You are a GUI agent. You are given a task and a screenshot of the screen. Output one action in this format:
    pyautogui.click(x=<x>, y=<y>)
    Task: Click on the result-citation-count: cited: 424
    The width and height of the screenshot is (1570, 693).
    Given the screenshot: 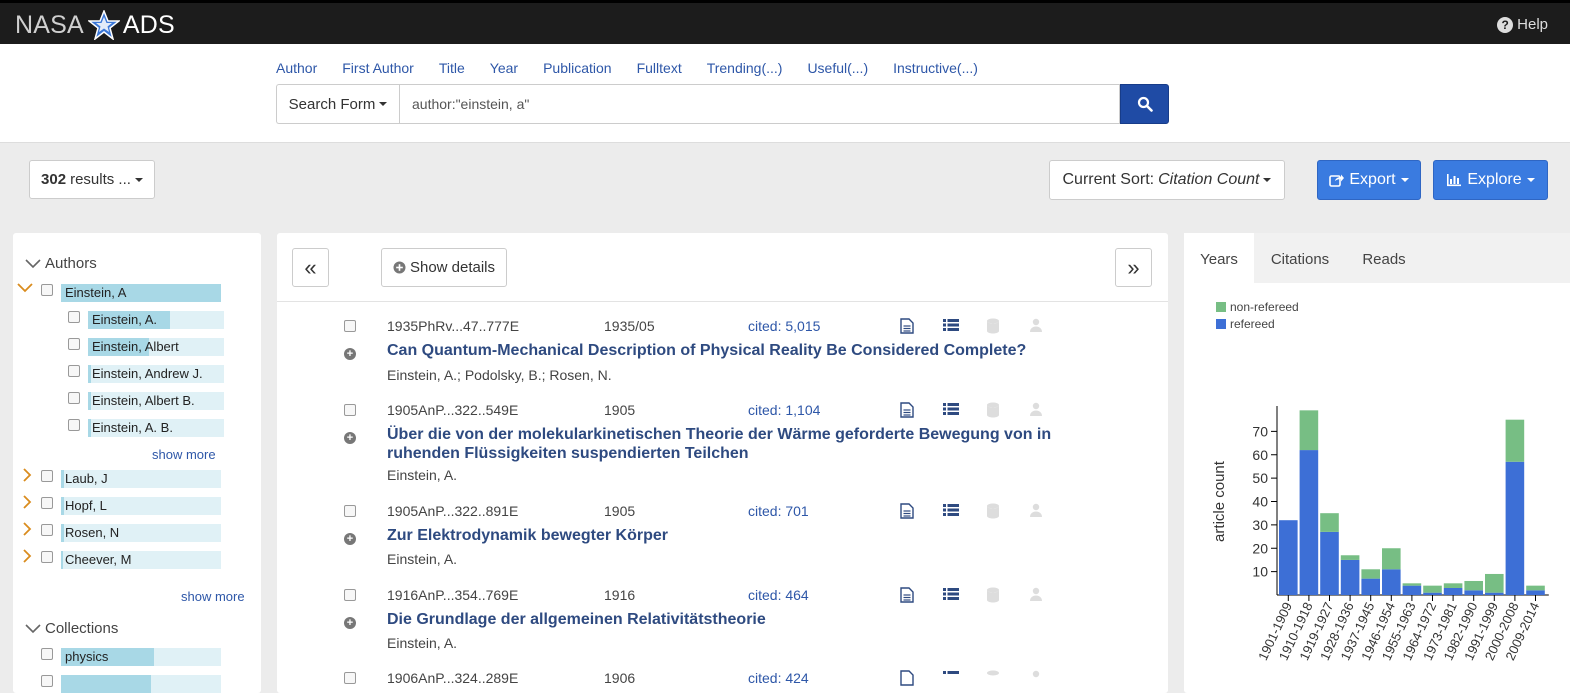 What is the action you would take?
    pyautogui.click(x=778, y=678)
    